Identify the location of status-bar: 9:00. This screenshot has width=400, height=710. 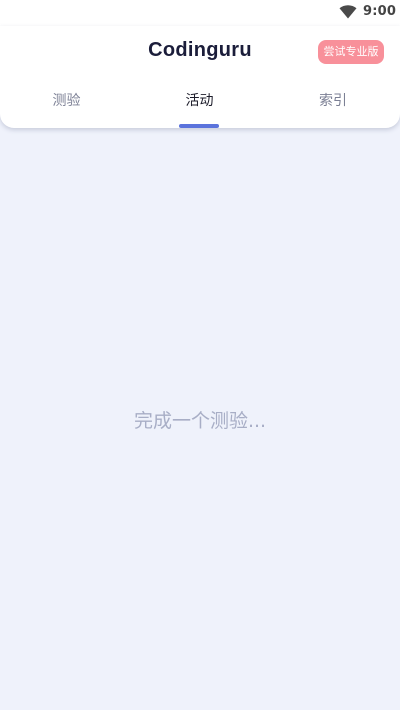
(200, 13).